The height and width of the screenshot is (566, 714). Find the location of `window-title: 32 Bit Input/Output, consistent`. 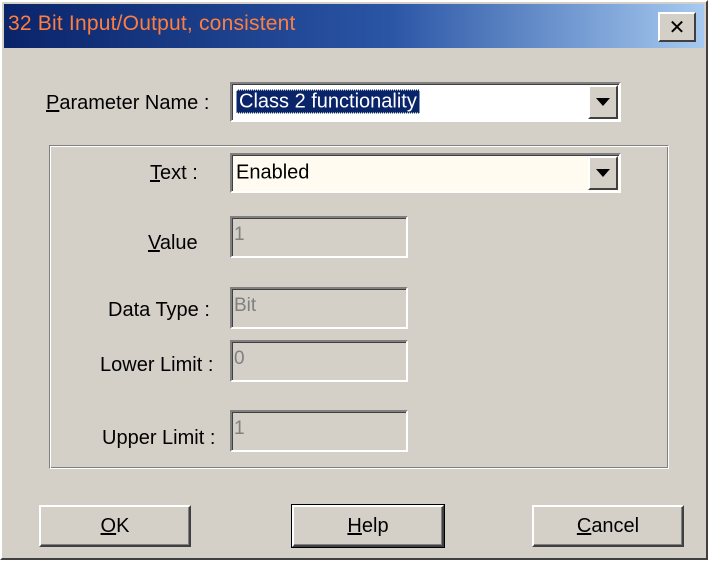

window-title: 32 Bit Input/Output, consistent is located at coordinates (152, 23).